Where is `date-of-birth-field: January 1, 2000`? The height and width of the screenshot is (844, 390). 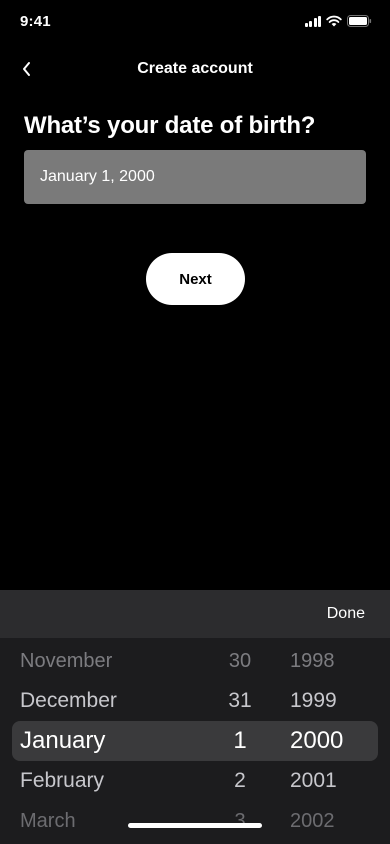
date-of-birth-field: January 1, 2000 is located at coordinates (195, 177).